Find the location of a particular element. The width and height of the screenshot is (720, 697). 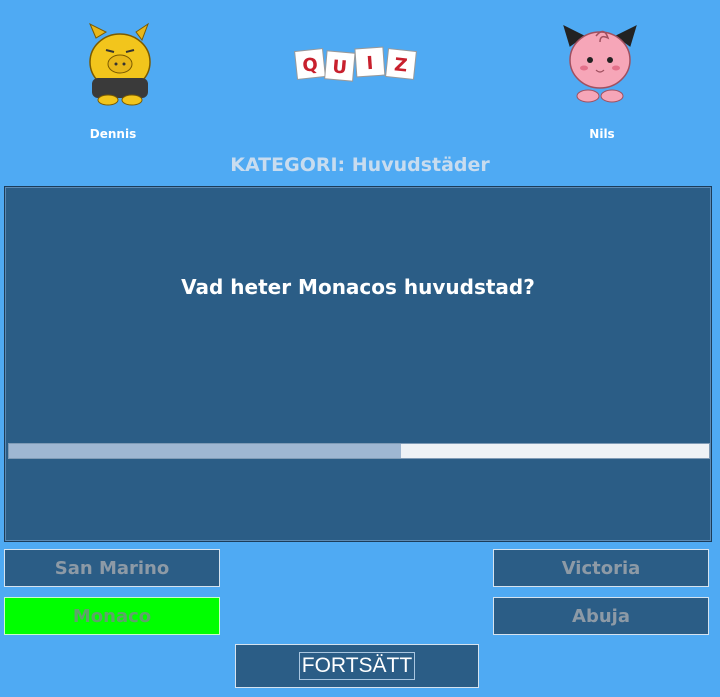

quiz-logo: Q U I Z is located at coordinates (358, 64).